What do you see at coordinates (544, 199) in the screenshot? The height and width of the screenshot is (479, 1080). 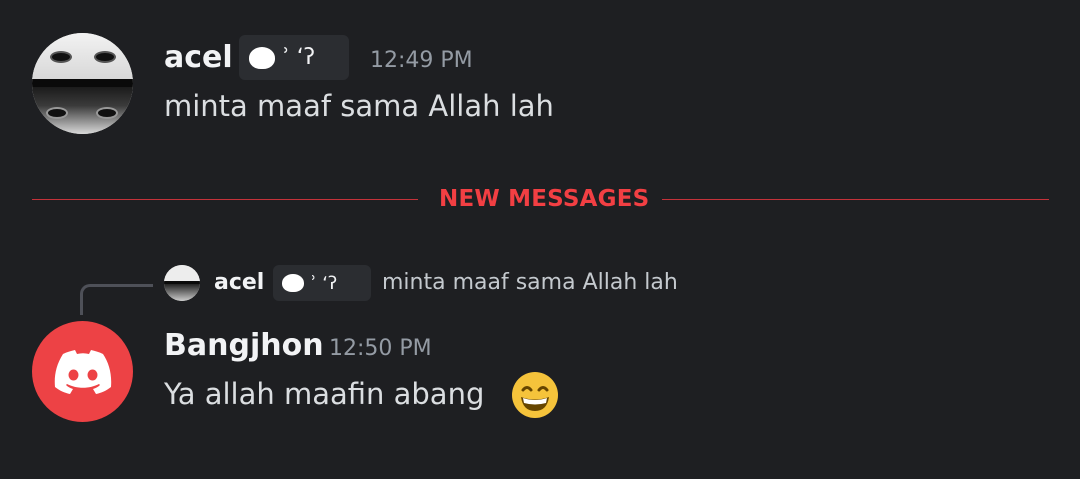 I see `new-messages-divider-label: NEW MESSAGES` at bounding box center [544, 199].